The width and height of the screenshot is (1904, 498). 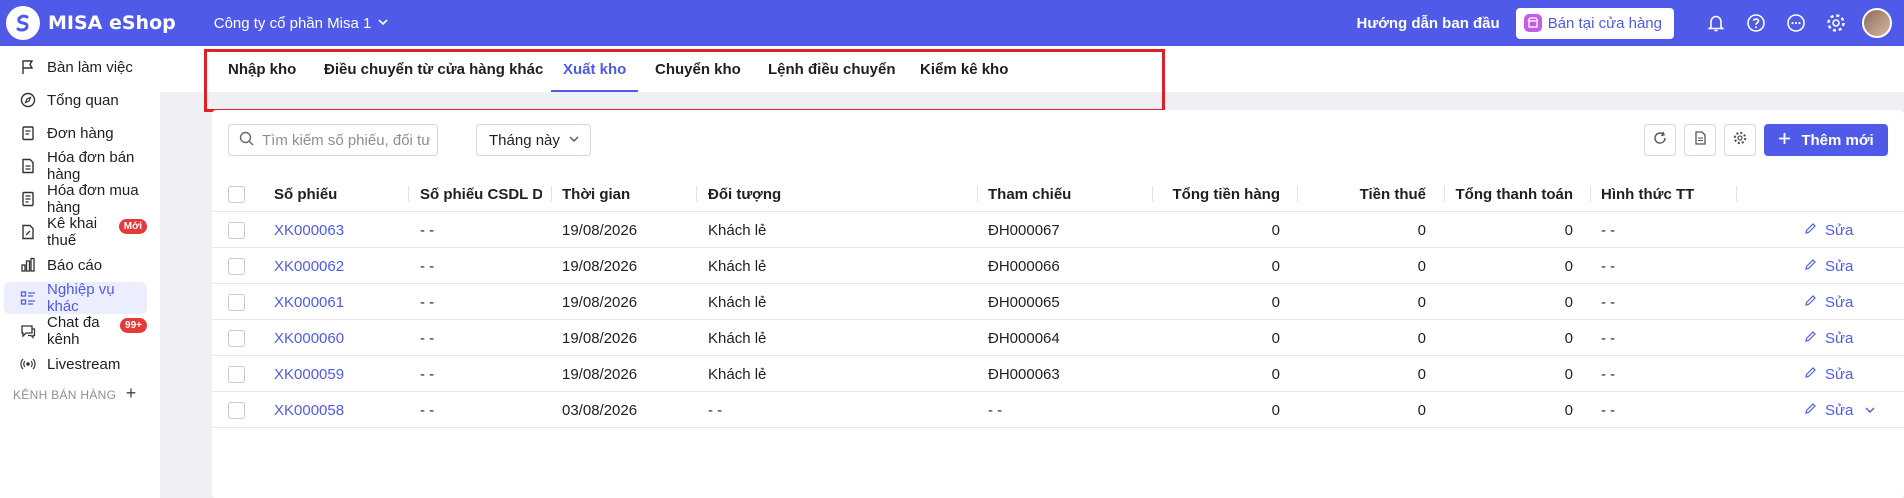 What do you see at coordinates (75, 232) in the screenshot?
I see `sidebar-item-ke-khai-thue: Kê khai thuế Mới` at bounding box center [75, 232].